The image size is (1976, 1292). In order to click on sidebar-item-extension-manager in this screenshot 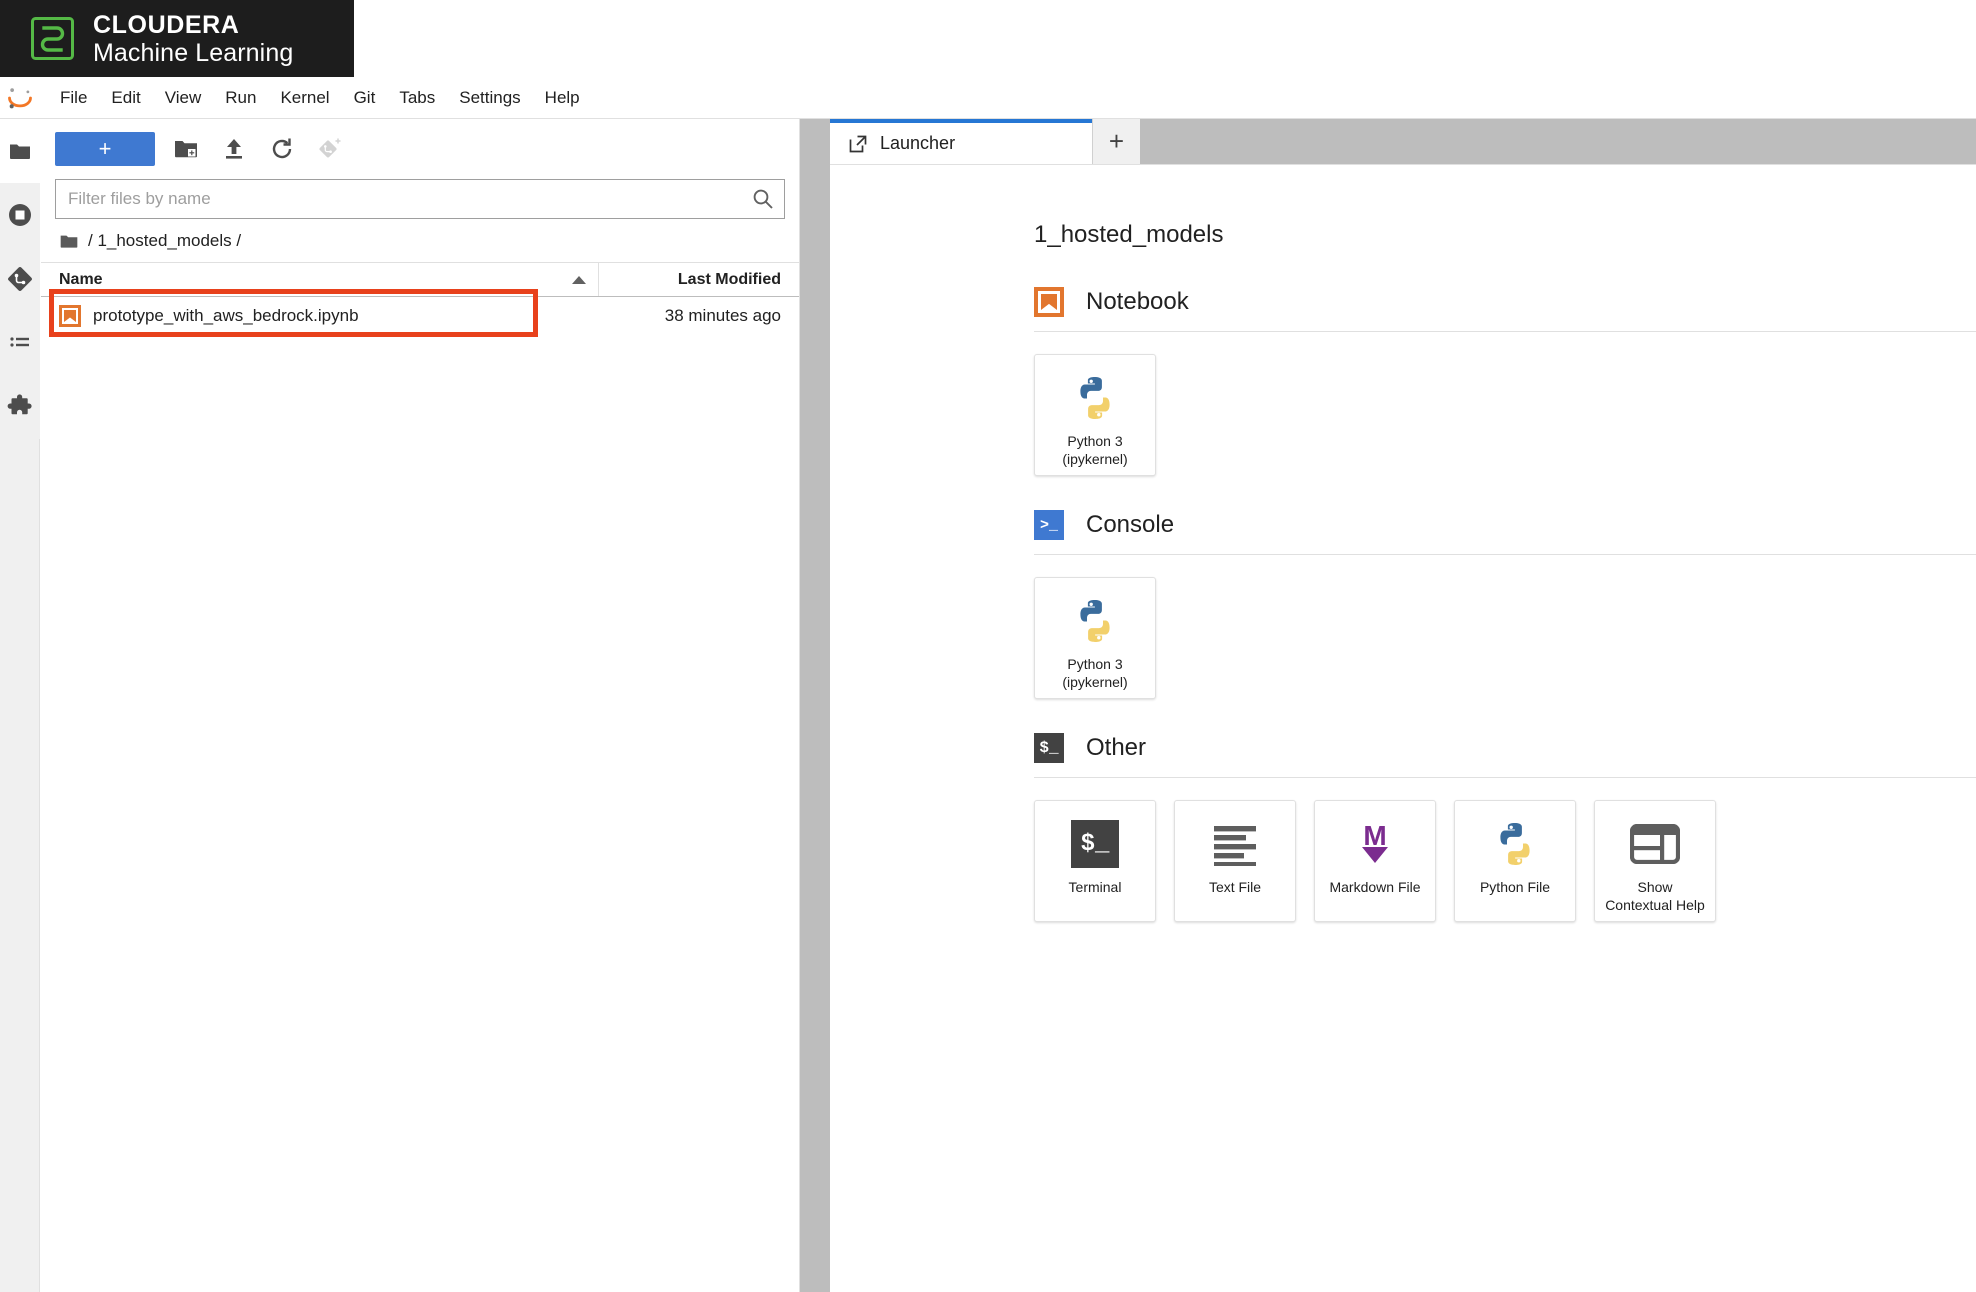, I will do `click(20, 407)`.